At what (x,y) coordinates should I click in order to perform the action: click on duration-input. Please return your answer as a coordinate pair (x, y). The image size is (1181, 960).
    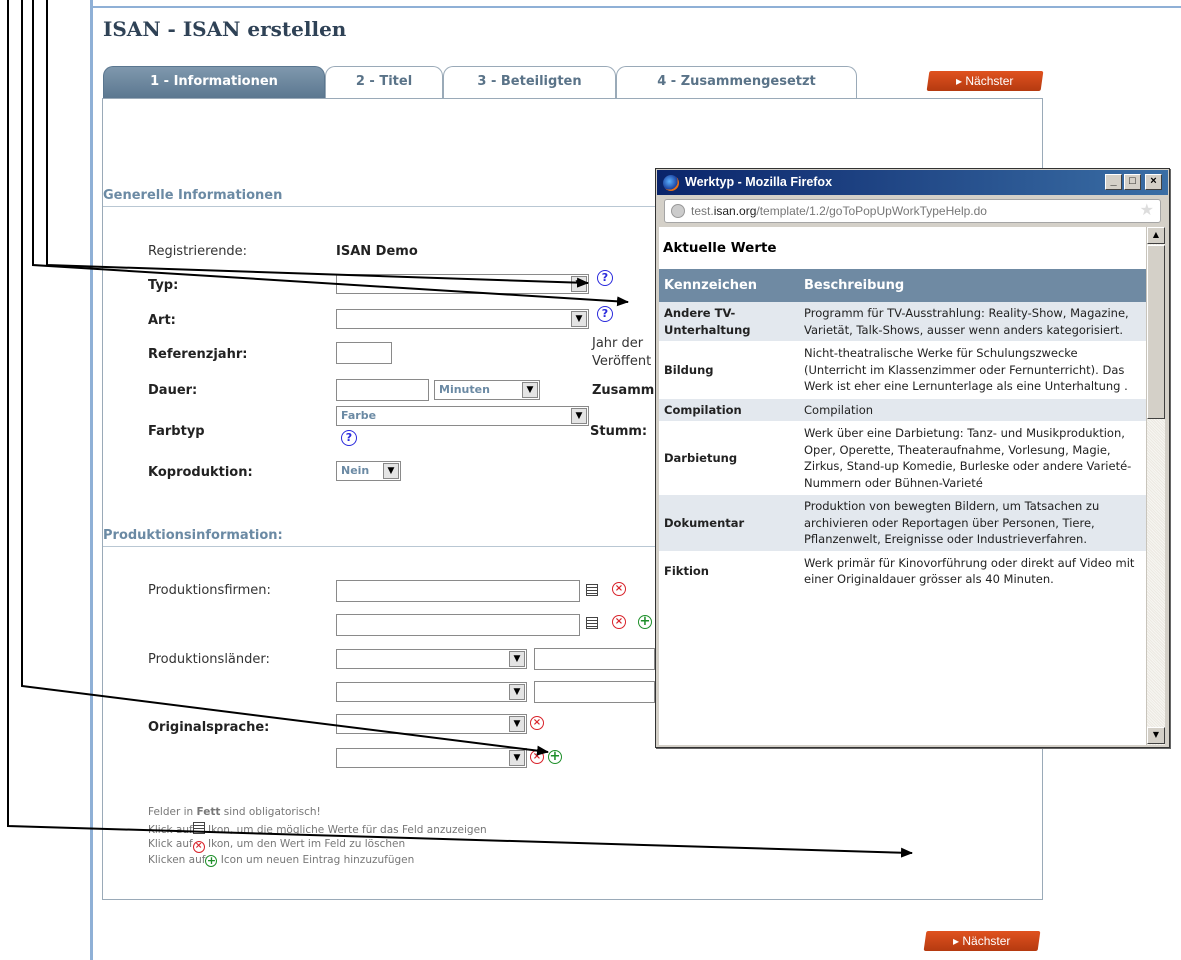
    Looking at the image, I should click on (382, 390).